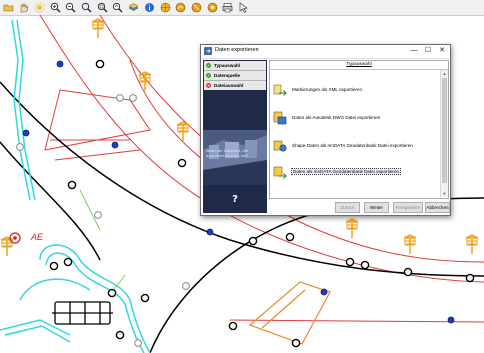 This screenshot has height=353, width=484. I want to click on print-icon, so click(227, 7).